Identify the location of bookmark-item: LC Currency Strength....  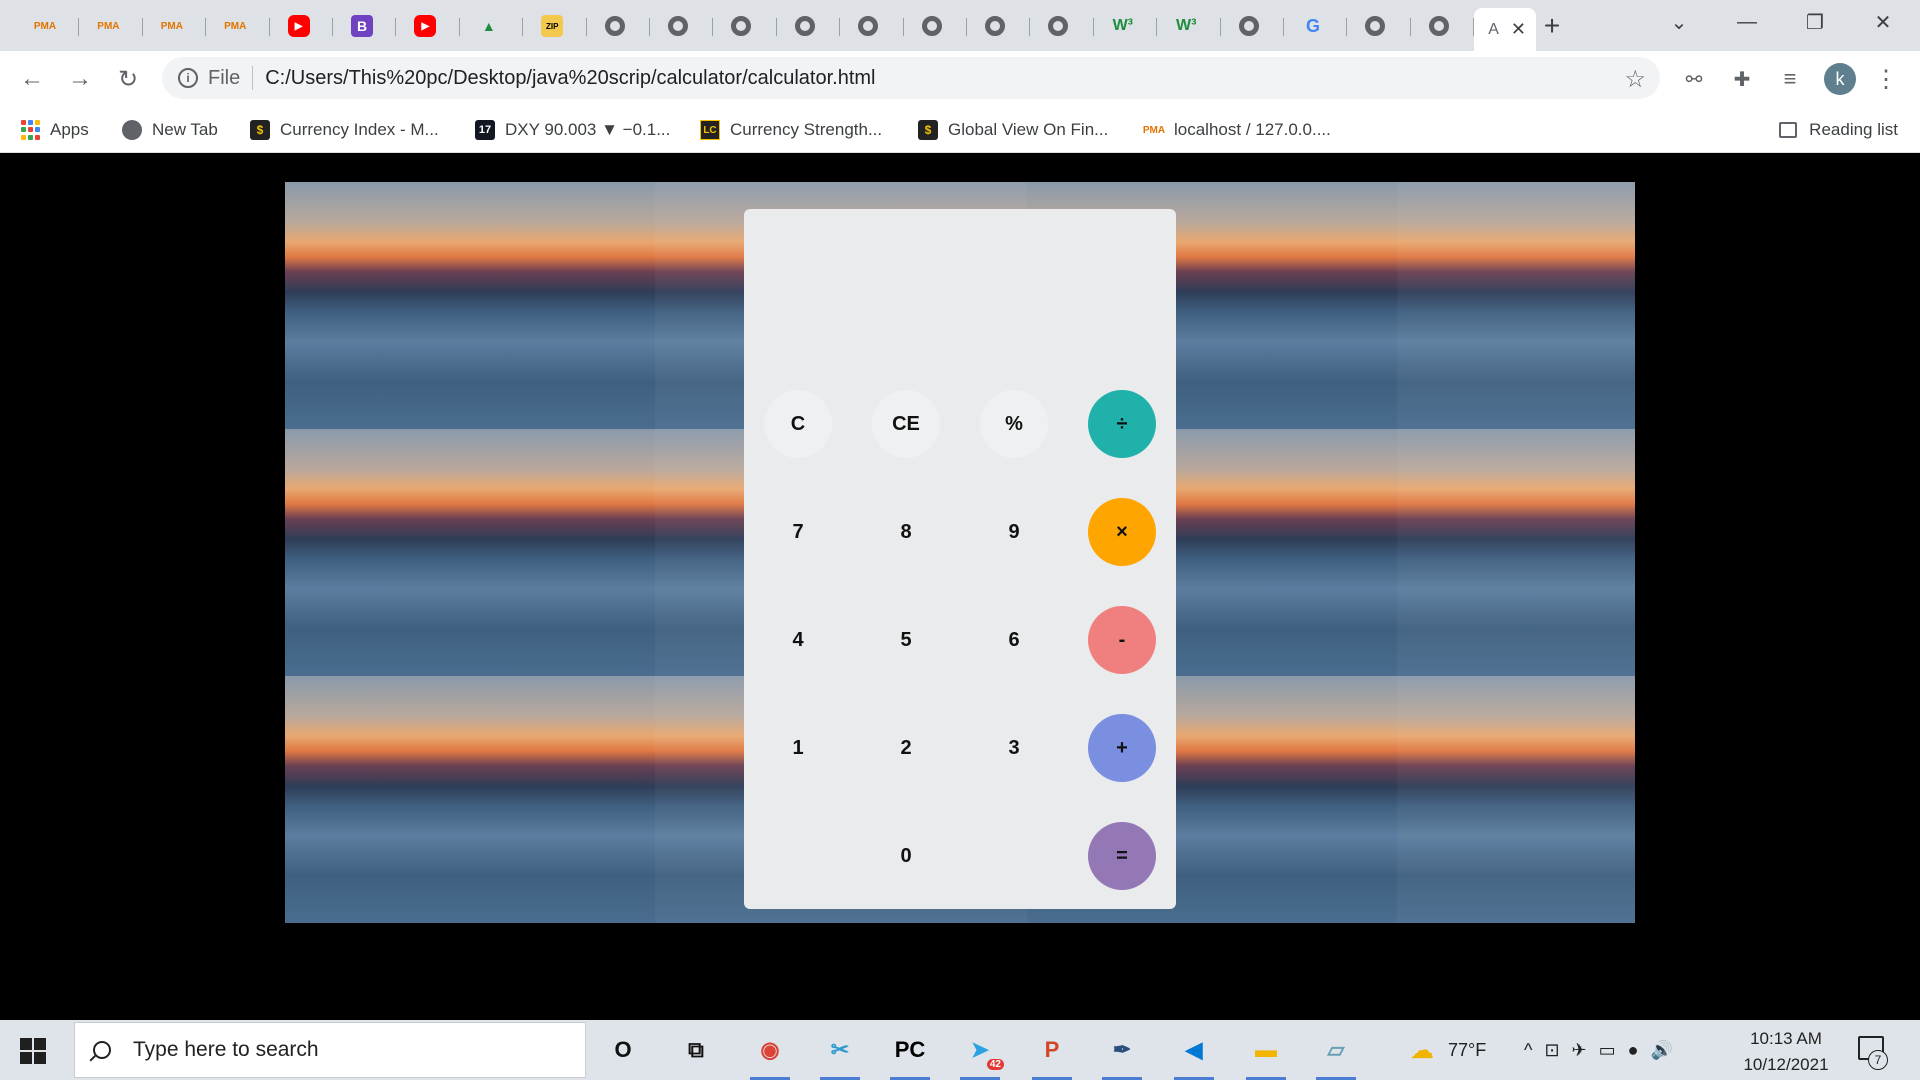
(791, 130).